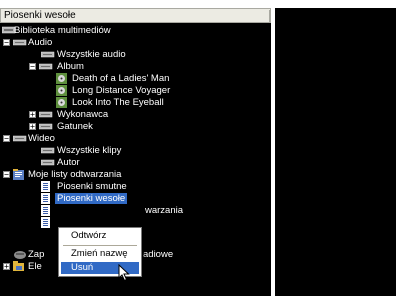 The image size is (396, 296). Describe the element at coordinates (91, 54) in the screenshot. I see `tree-item-label: Wszystkie audio` at that location.